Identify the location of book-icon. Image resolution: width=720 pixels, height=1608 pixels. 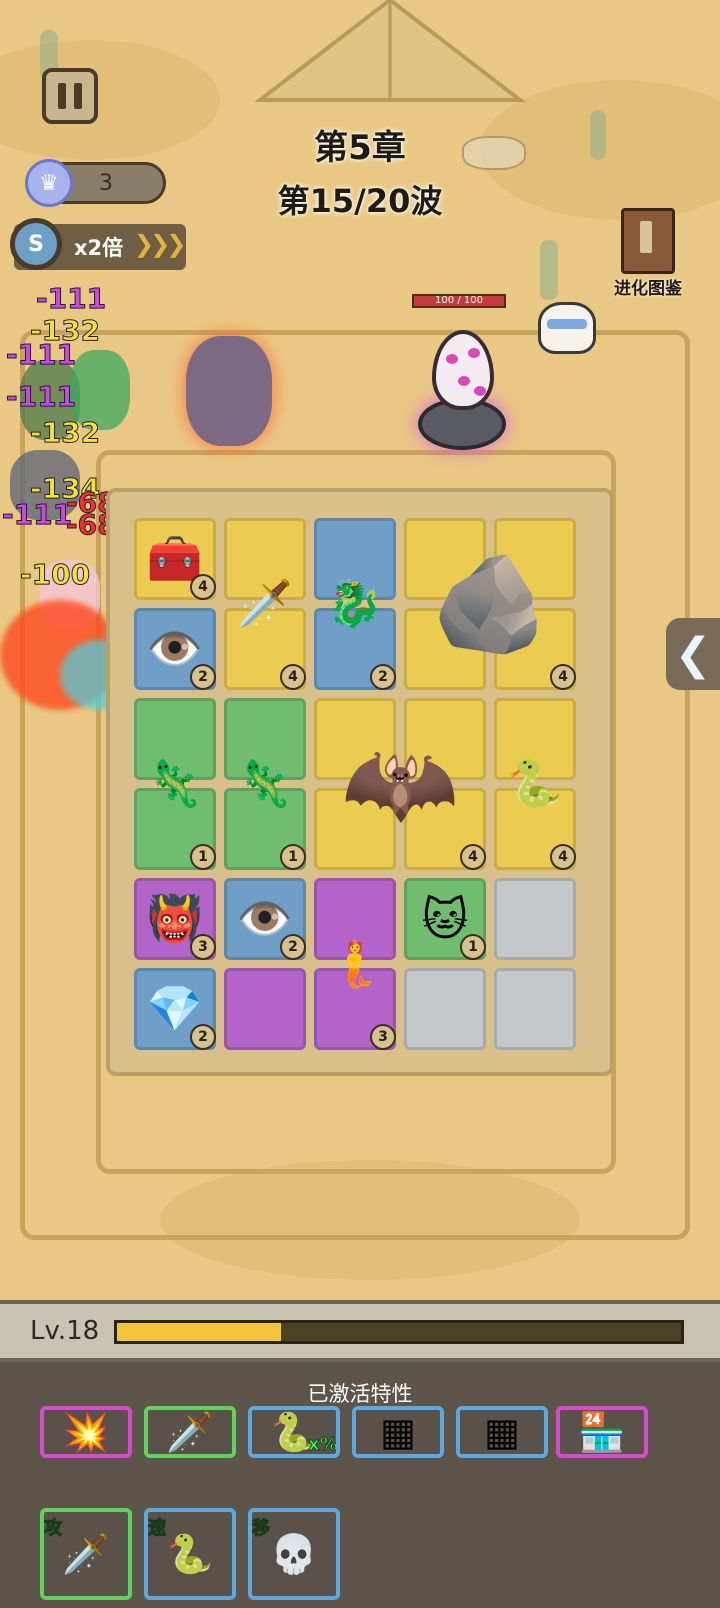
(648, 241).